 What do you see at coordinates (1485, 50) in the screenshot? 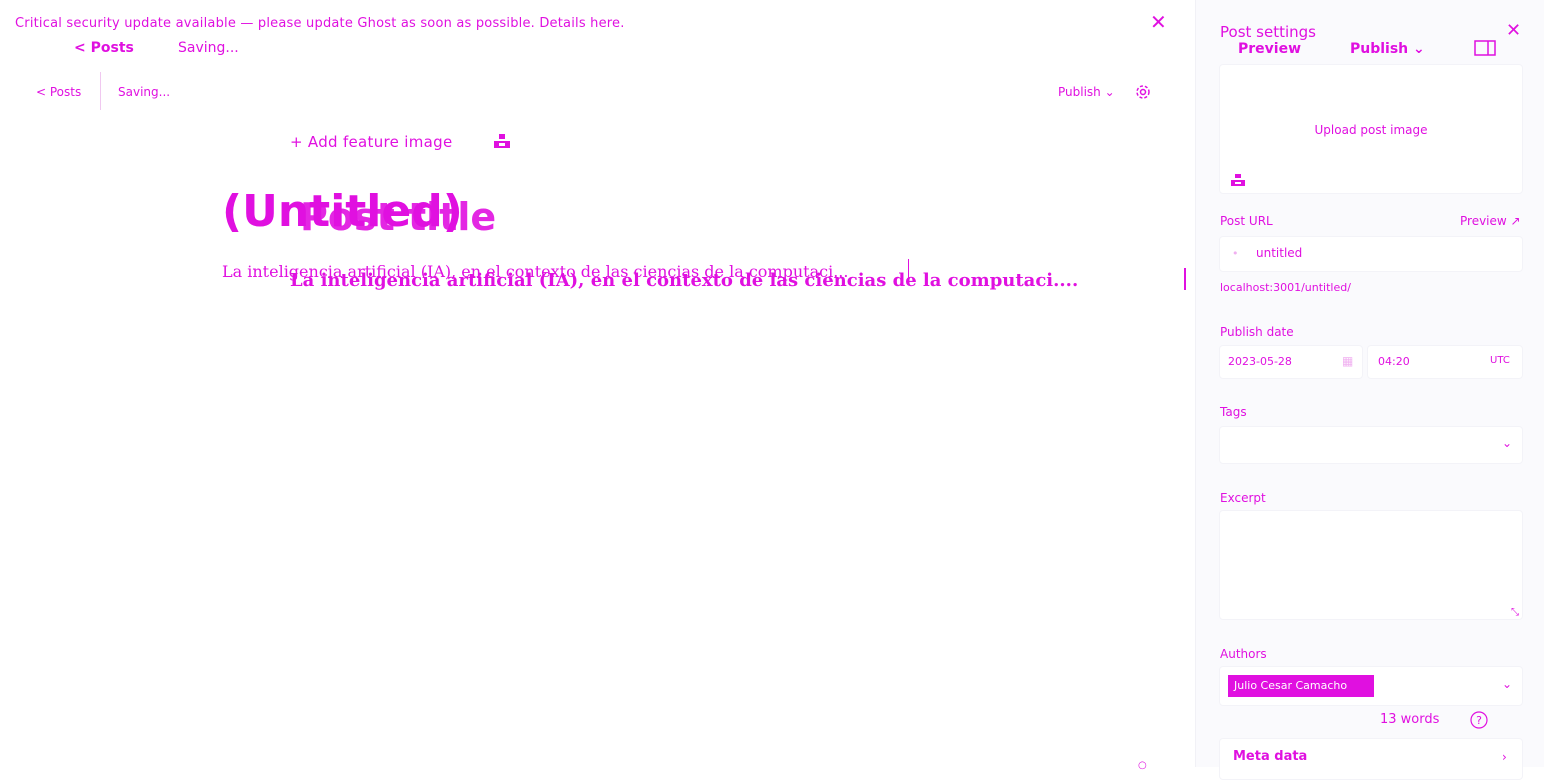
I see `sidebar-toggle-icon` at bounding box center [1485, 50].